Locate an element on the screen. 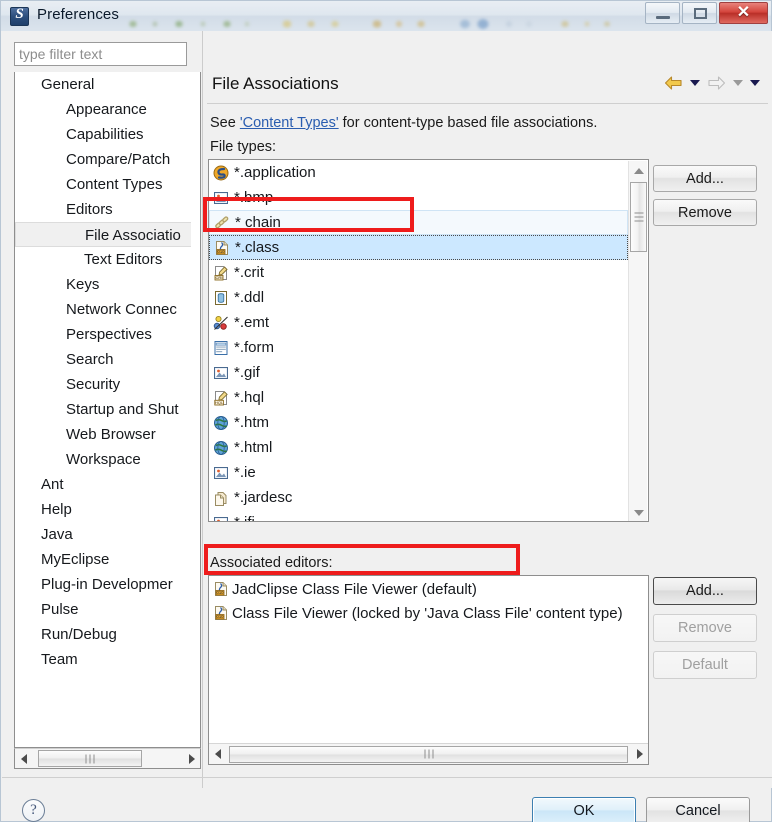 Image resolution: width=772 pixels, height=822 pixels. sidebar-item-ant: Ant is located at coordinates (107, 484).